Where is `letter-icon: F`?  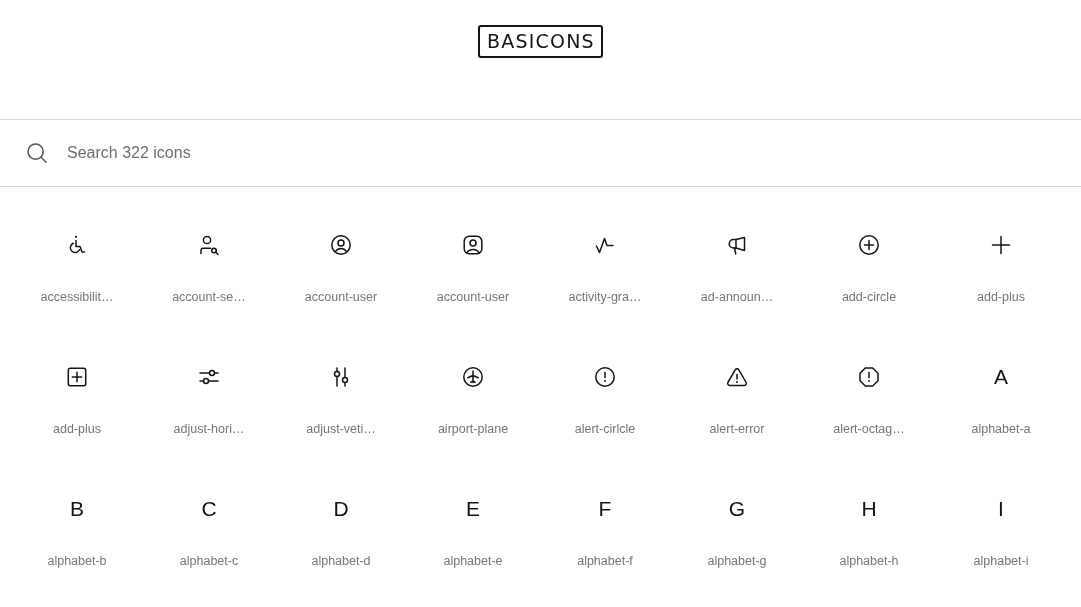
letter-icon: F is located at coordinates (605, 509).